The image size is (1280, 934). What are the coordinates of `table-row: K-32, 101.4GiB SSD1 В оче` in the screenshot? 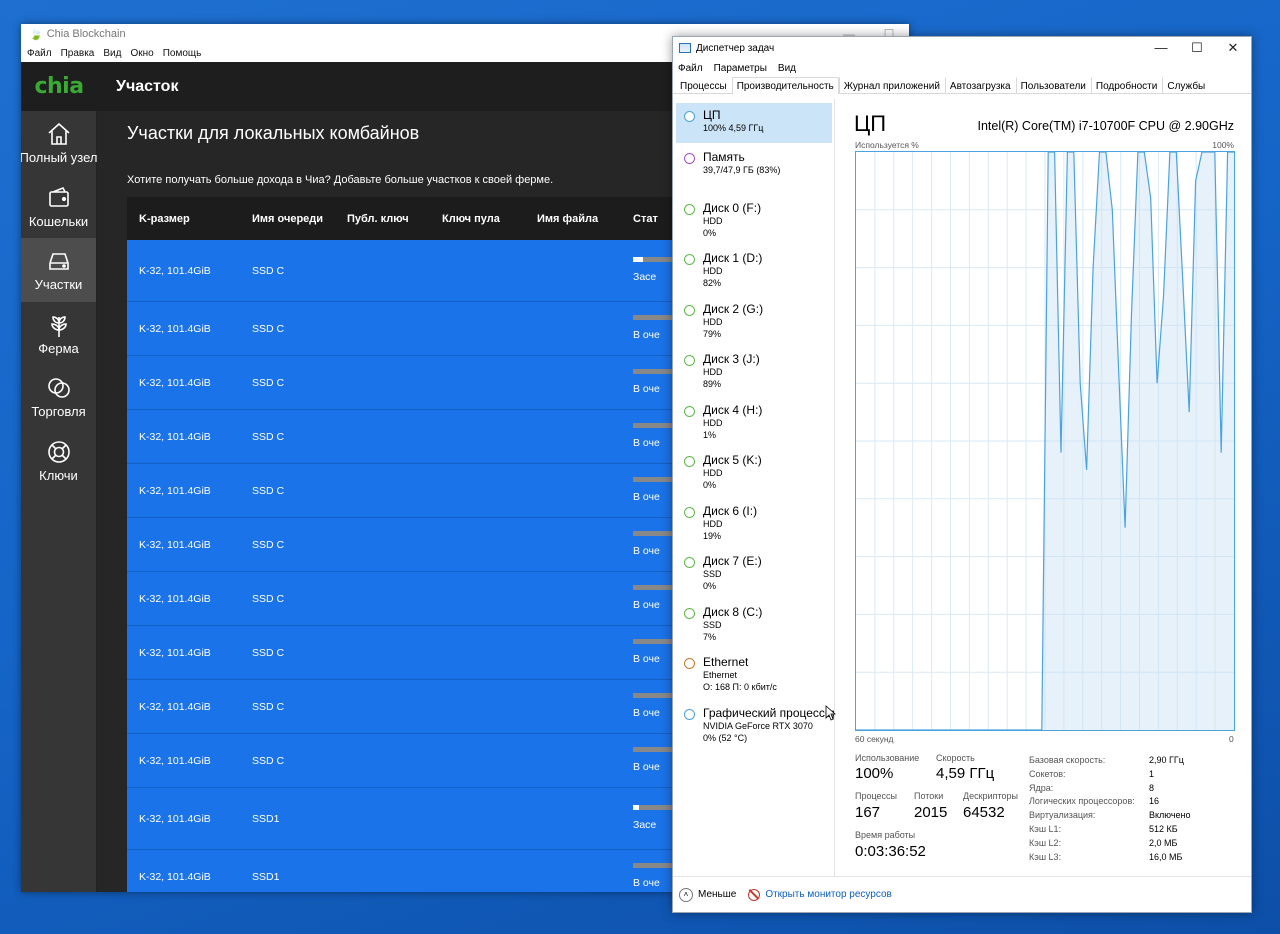 It's located at (407, 871).